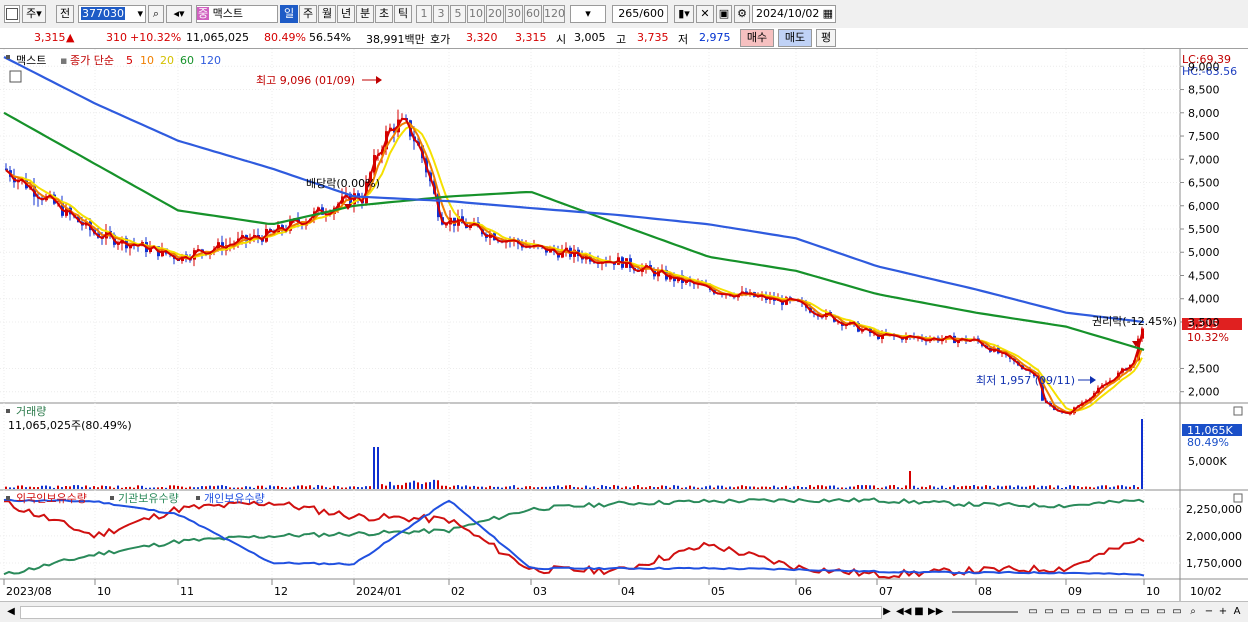 This screenshot has height=622, width=1248. What do you see at coordinates (327, 14) in the screenshot?
I see `period-tab-2: 월` at bounding box center [327, 14].